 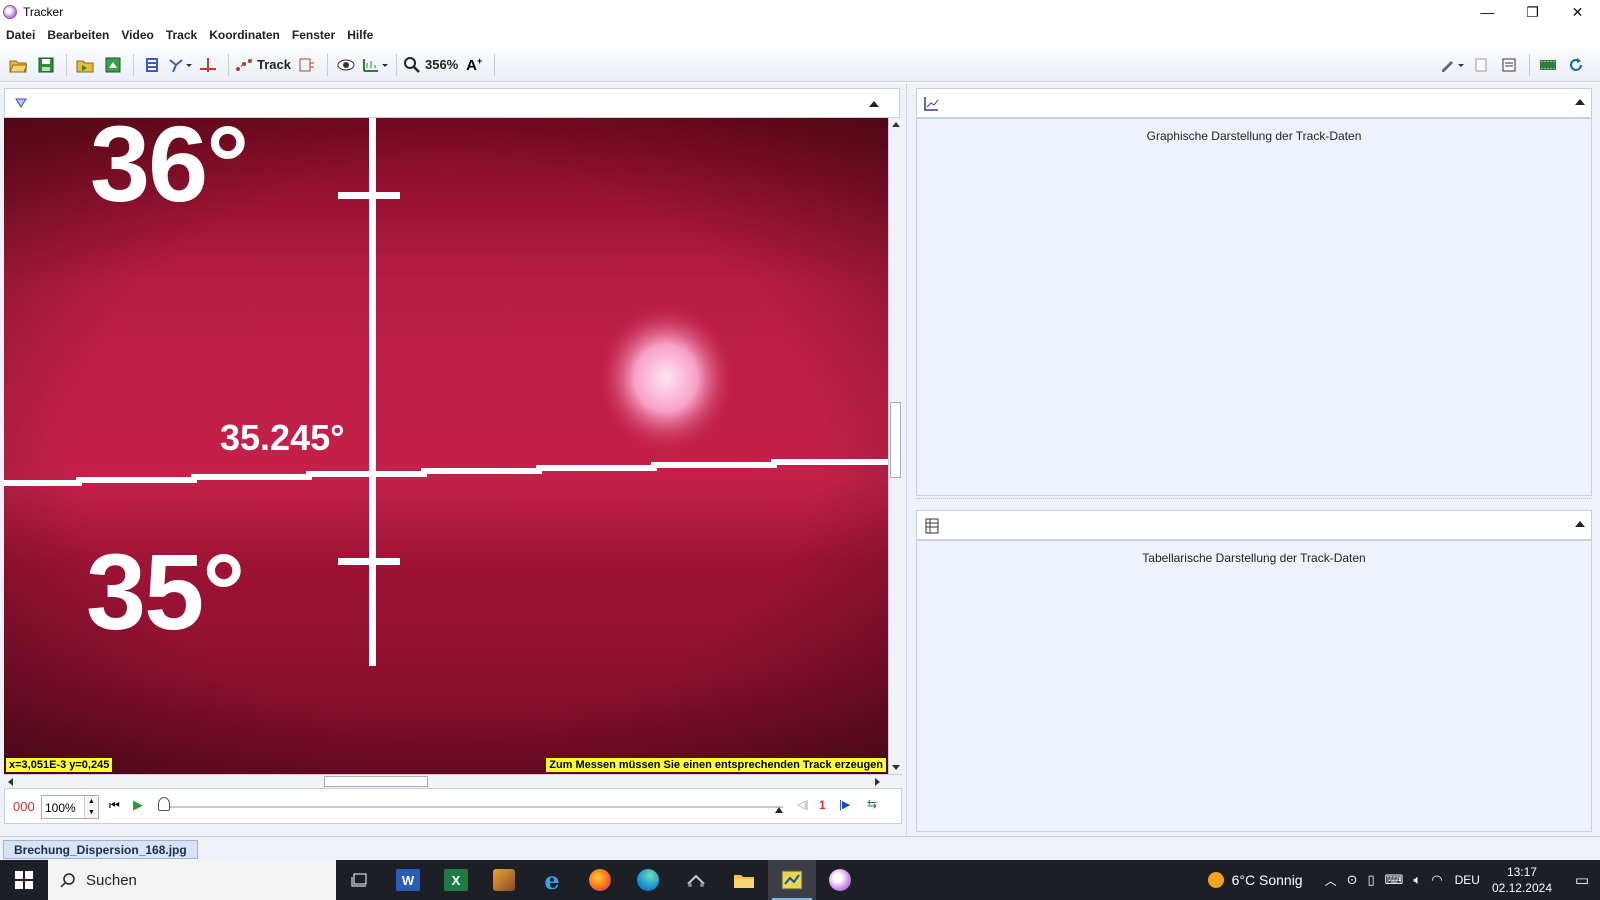 I want to click on internet-explorer-icon: e, so click(x=552, y=880).